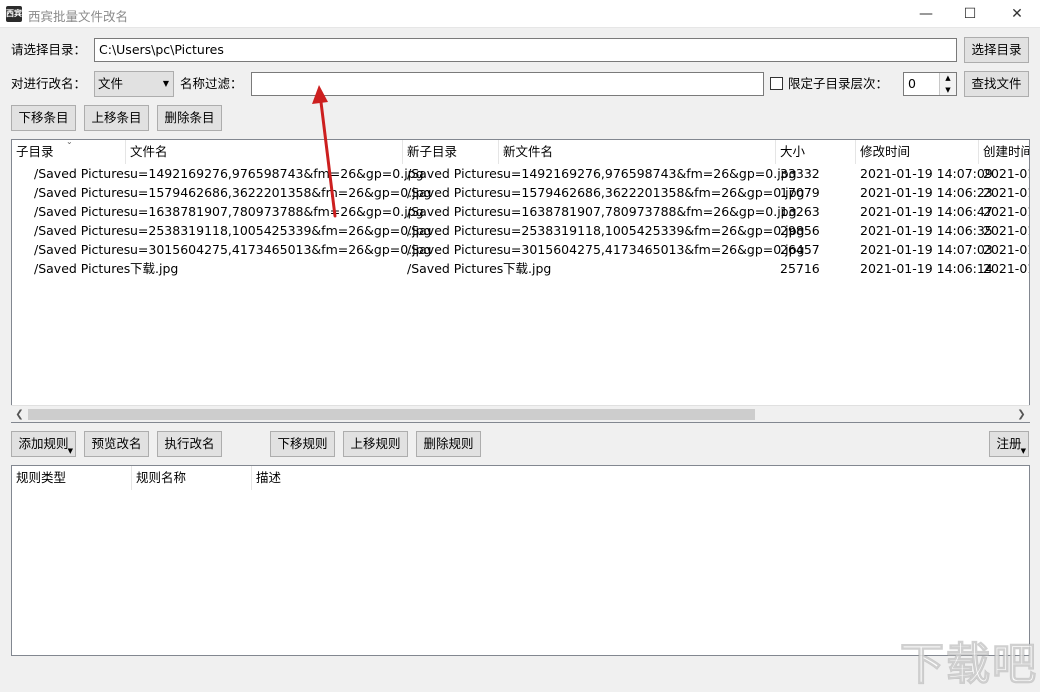 This screenshot has width=1040, height=692. What do you see at coordinates (324, 151) in the screenshot?
I see `annotation-arrow-icon` at bounding box center [324, 151].